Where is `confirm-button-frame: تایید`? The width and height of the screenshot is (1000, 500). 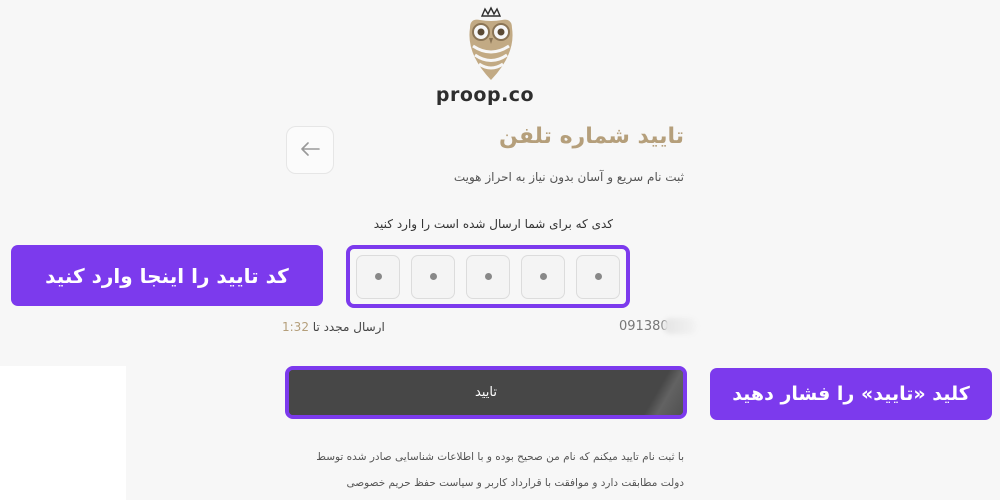 confirm-button-frame: تایید is located at coordinates (486, 392).